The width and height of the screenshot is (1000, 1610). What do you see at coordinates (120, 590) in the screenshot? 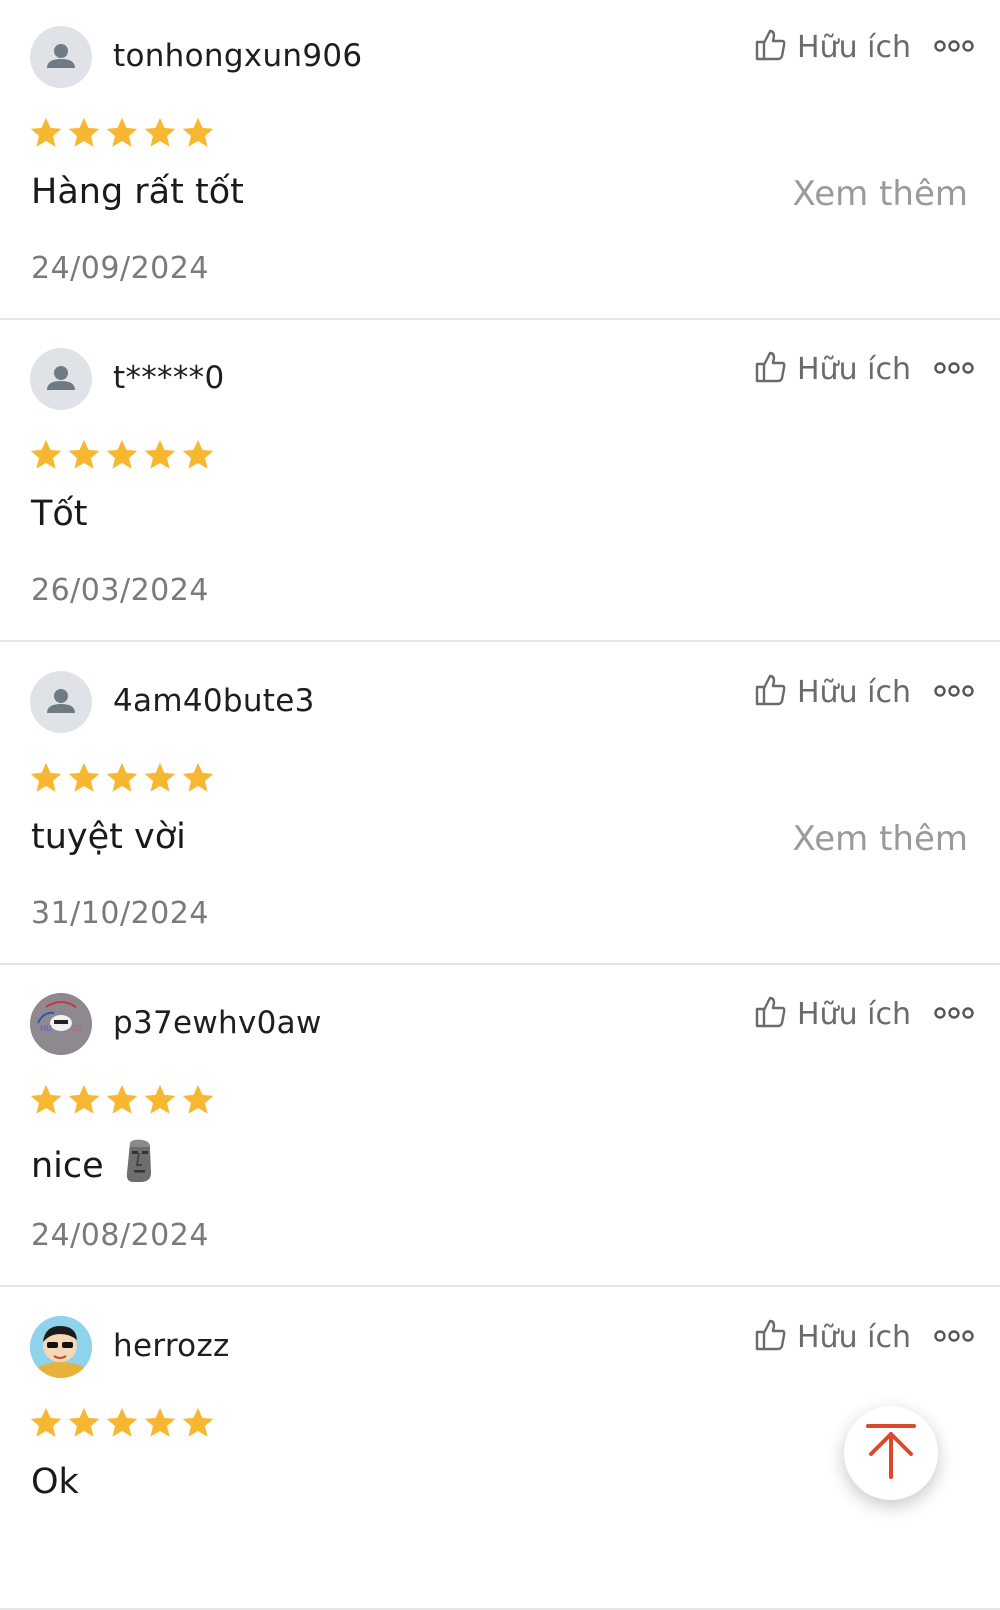
I see `review-date: 26/03/2024` at bounding box center [120, 590].